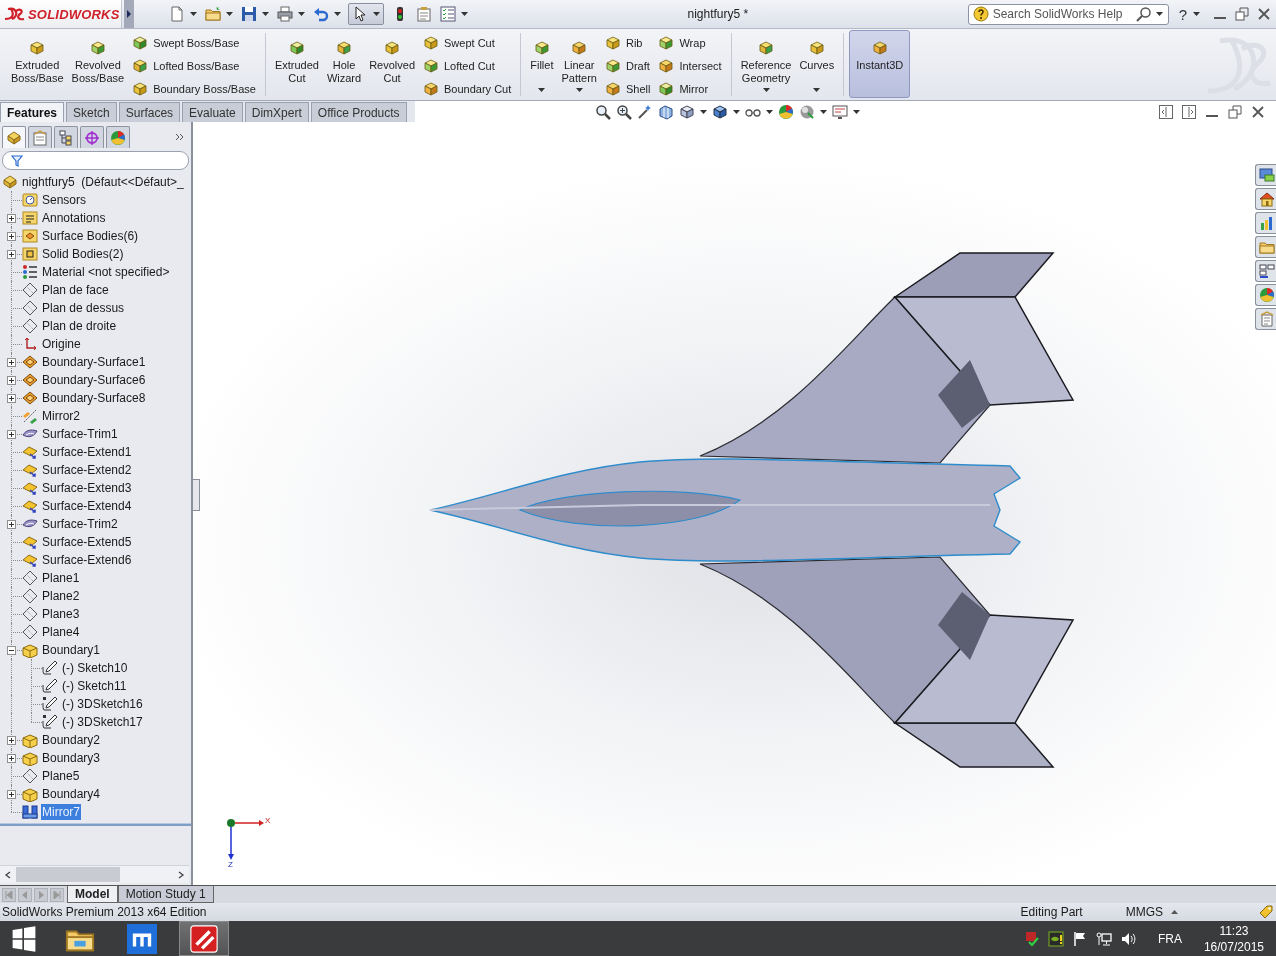 The width and height of the screenshot is (1276, 956). Describe the element at coordinates (204, 938) in the screenshot. I see `taskbar-button` at that location.